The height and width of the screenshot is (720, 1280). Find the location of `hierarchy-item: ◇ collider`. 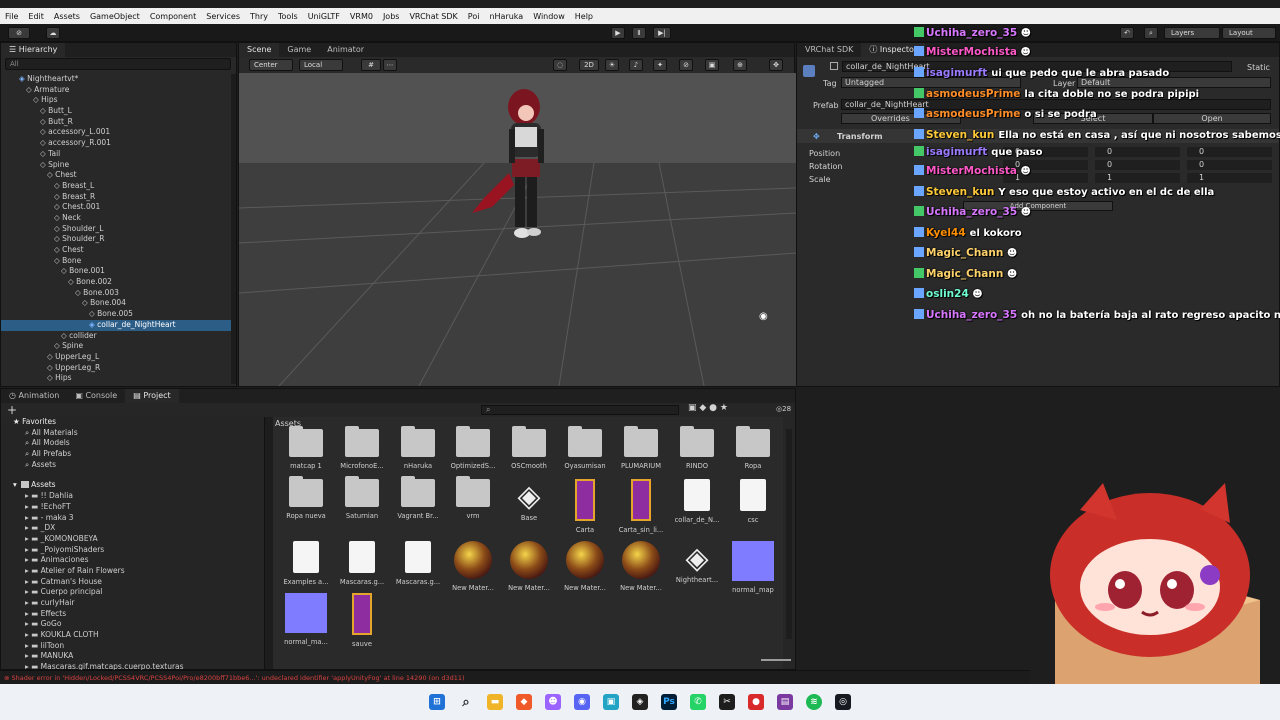

hierarchy-item: ◇ collider is located at coordinates (116, 336).